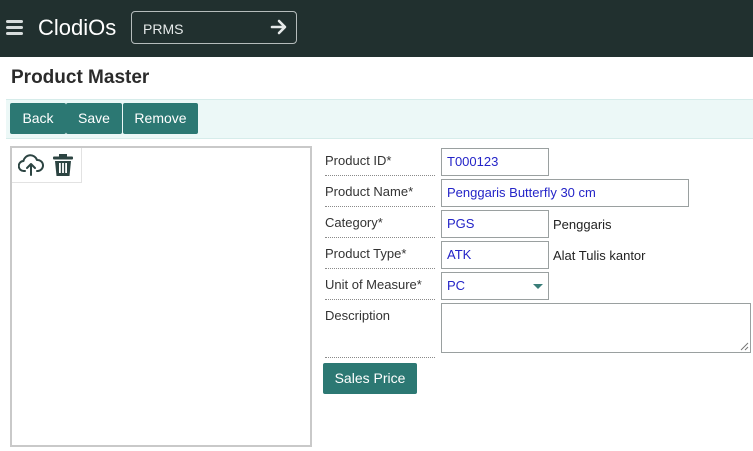  I want to click on back-button: Back, so click(38, 118).